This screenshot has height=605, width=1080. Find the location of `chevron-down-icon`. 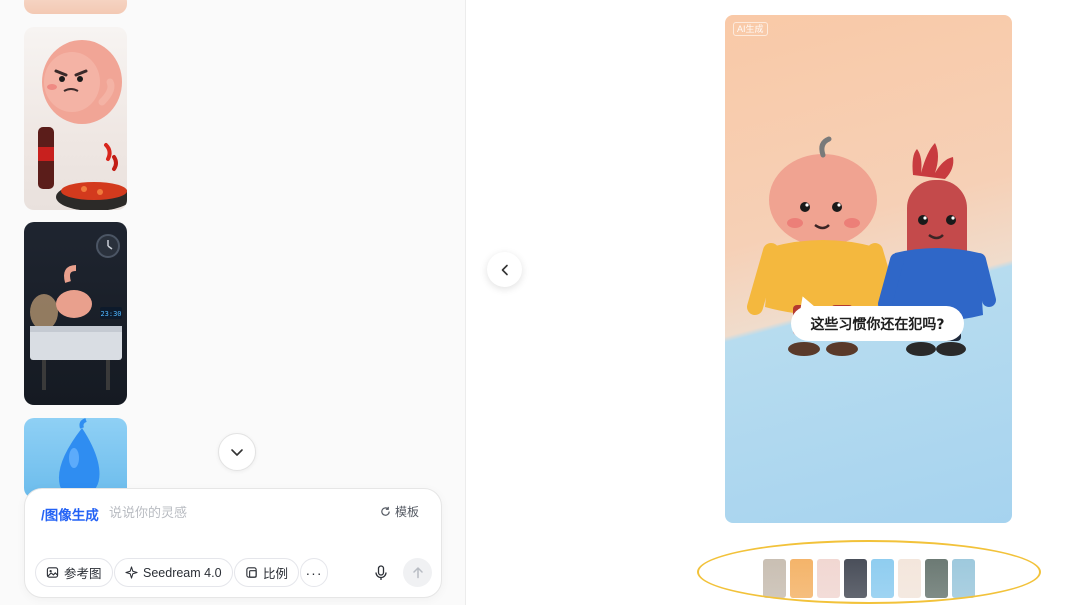

chevron-down-icon is located at coordinates (237, 452).